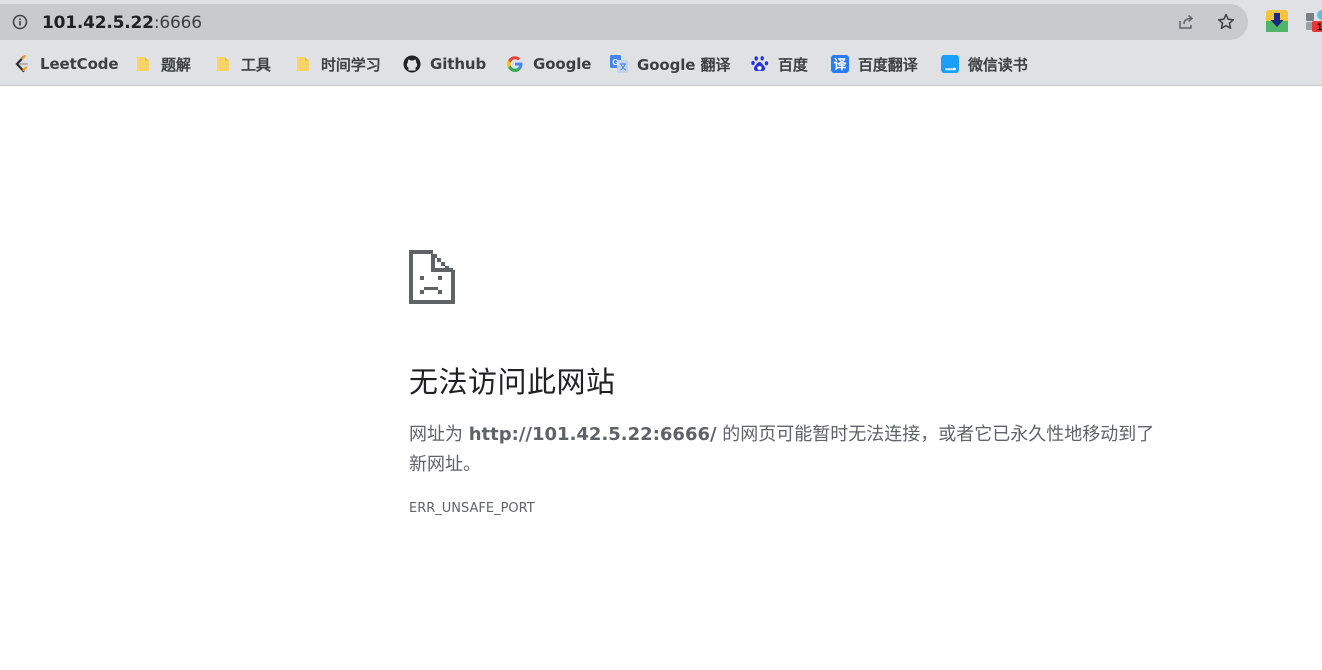  I want to click on bookmark-baidu: 百度, so click(779, 64).